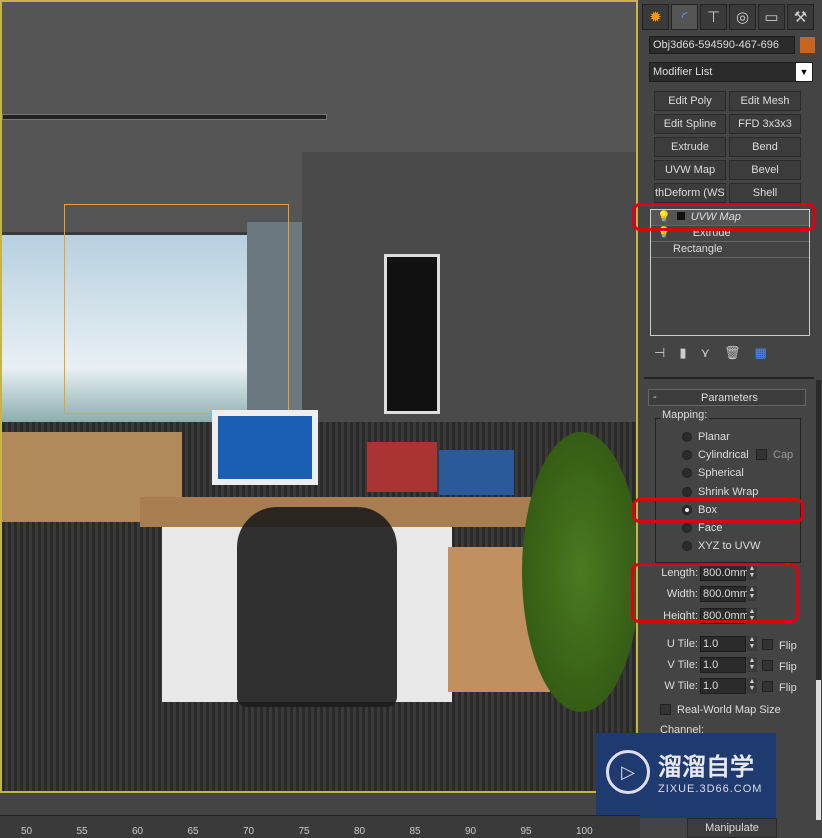 This screenshot has width=822, height=838. Describe the element at coordinates (732, 828) in the screenshot. I see `manipulate-button: Manipulate` at that location.